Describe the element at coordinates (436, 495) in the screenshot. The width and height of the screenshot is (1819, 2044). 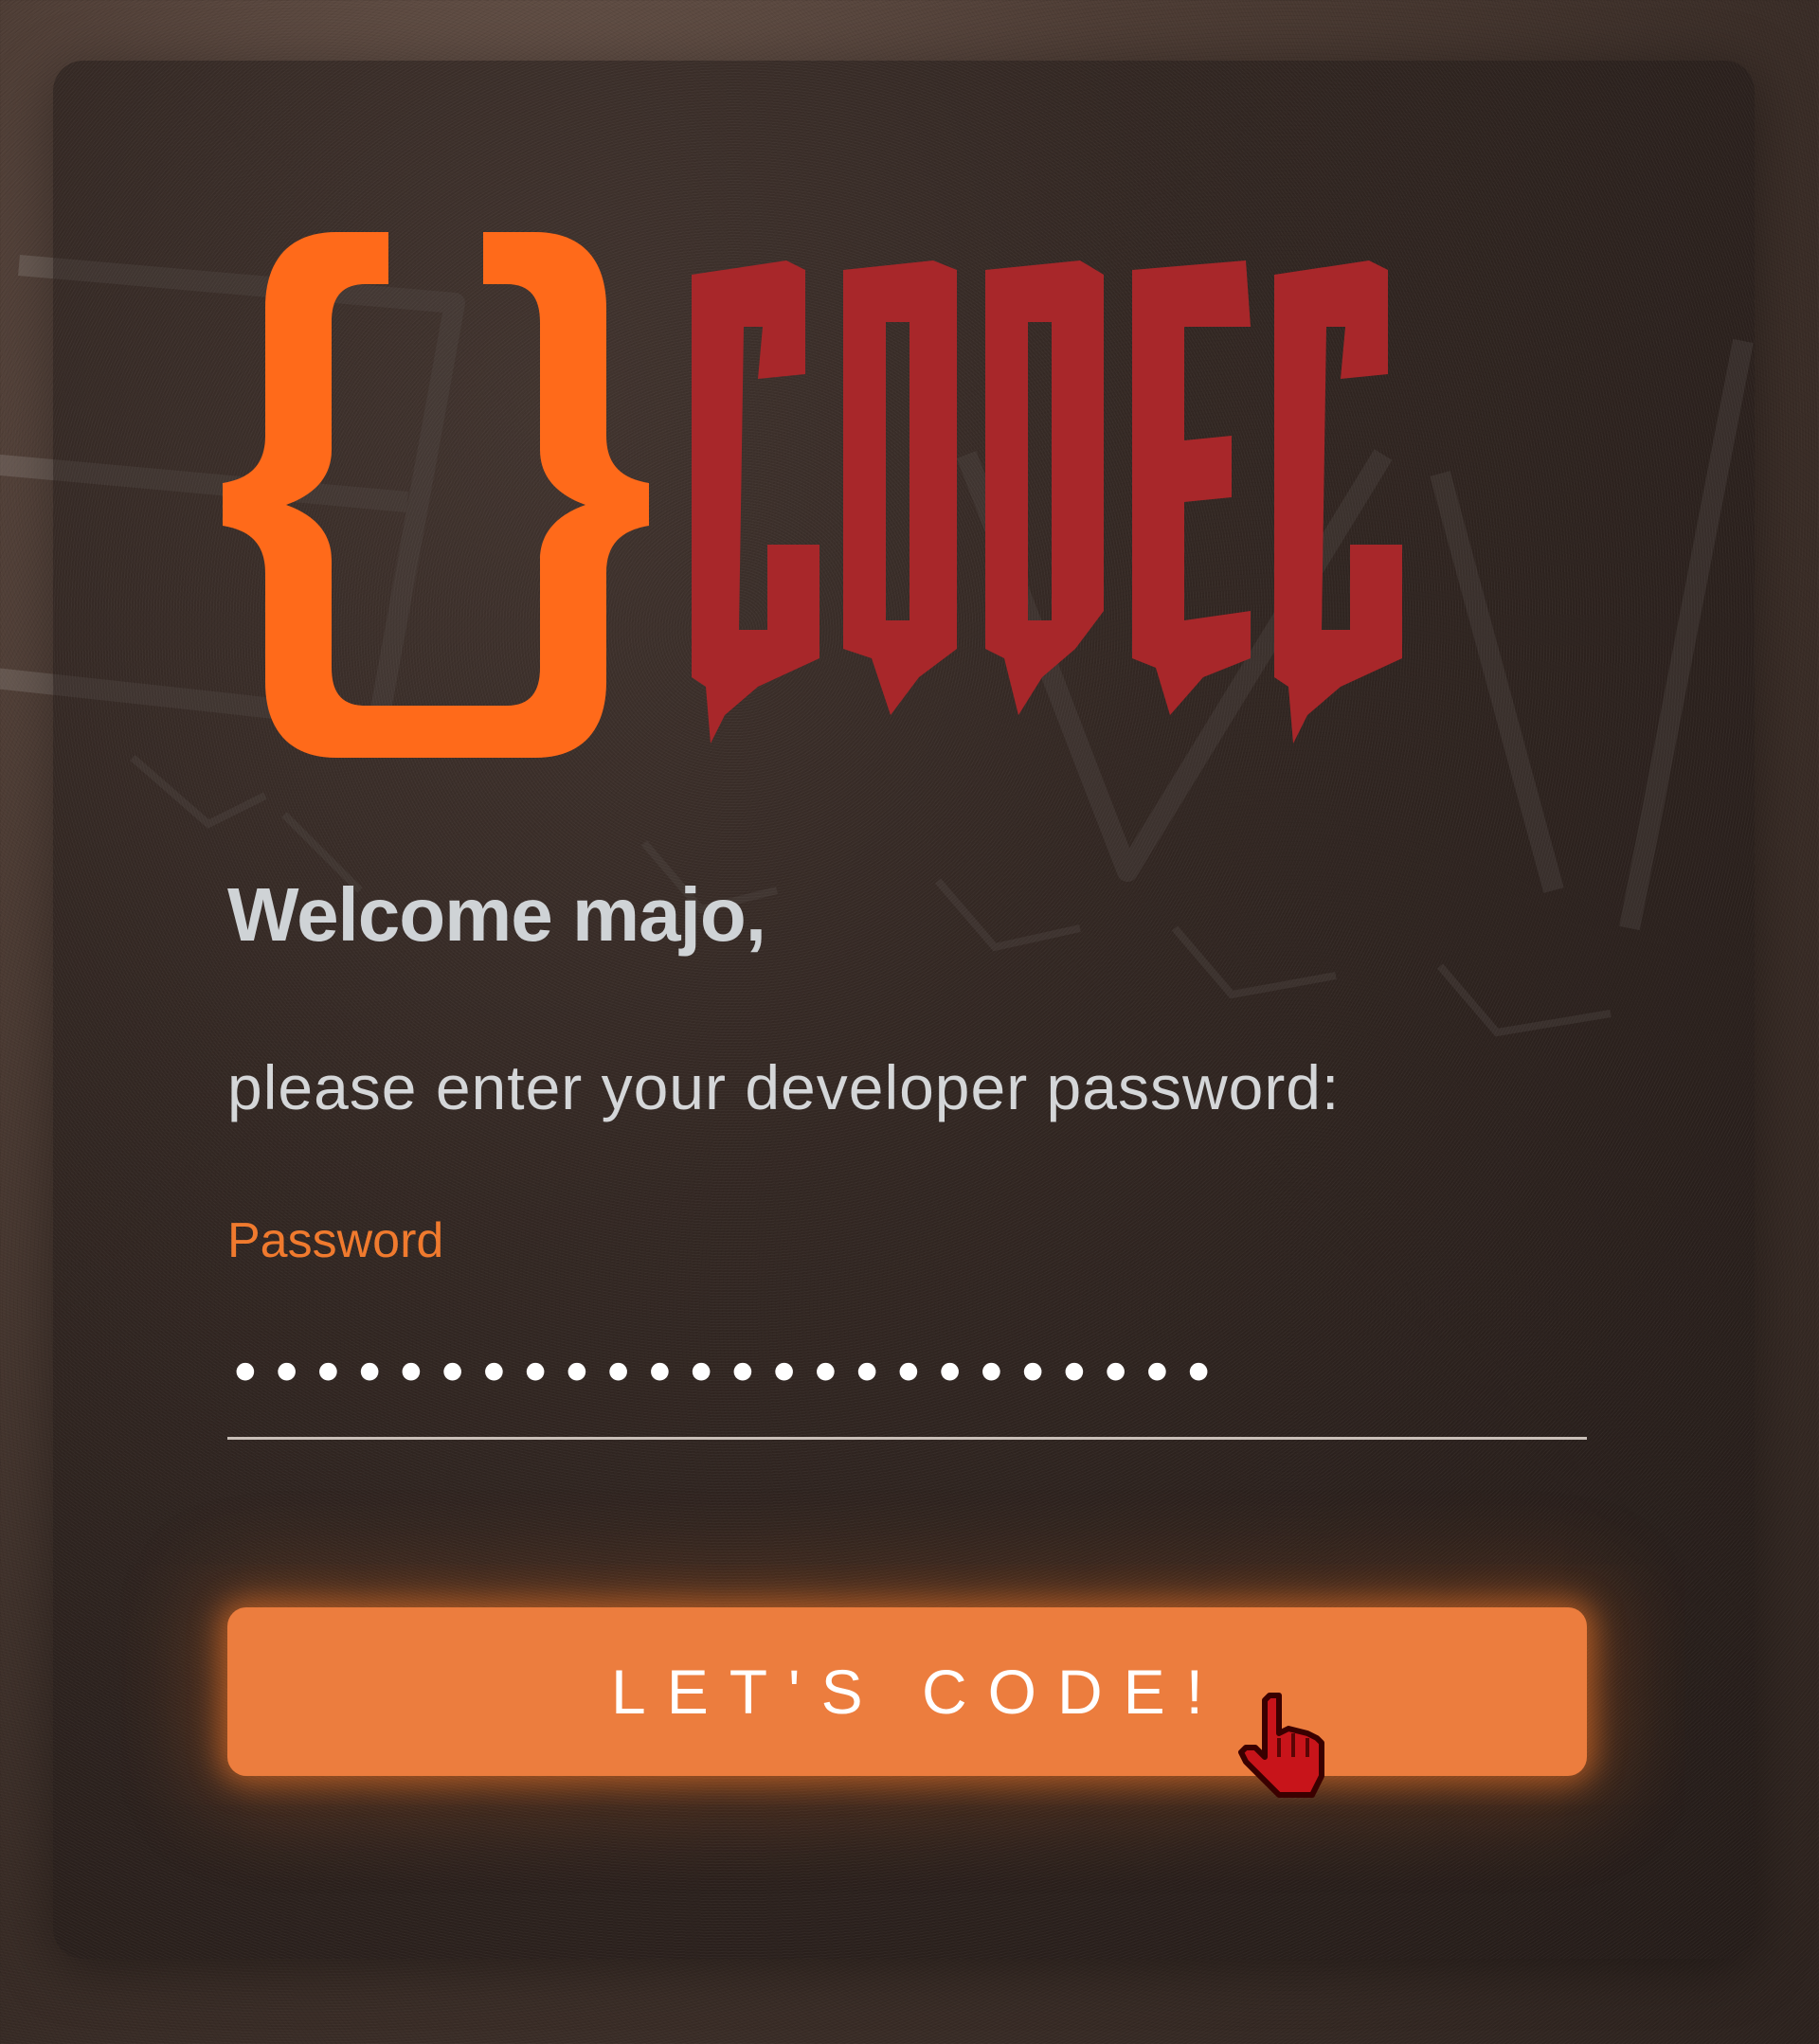
I see `braces-logo-mark` at that location.